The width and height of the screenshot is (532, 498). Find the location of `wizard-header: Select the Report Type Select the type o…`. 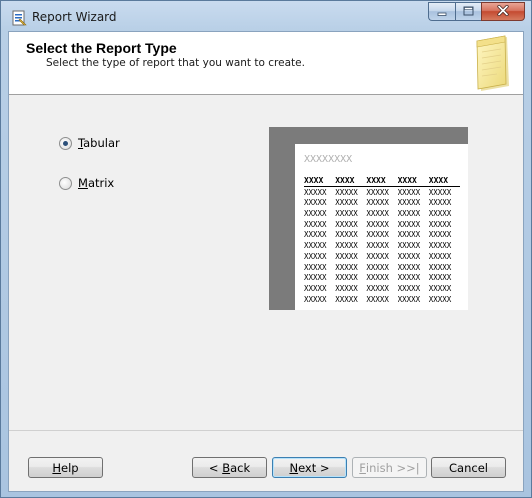

wizard-header: Select the Report Type Select the type o… is located at coordinates (266, 63).